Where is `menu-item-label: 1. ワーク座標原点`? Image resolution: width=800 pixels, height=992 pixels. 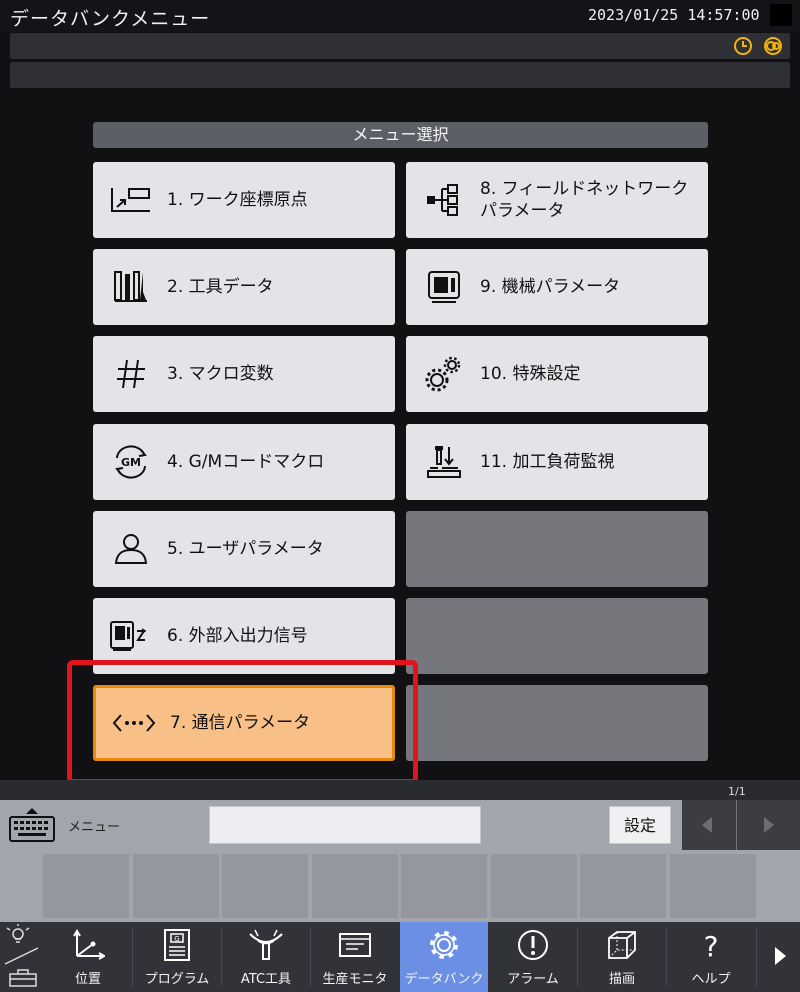 menu-item-label: 1. ワーク座標原点 is located at coordinates (237, 200).